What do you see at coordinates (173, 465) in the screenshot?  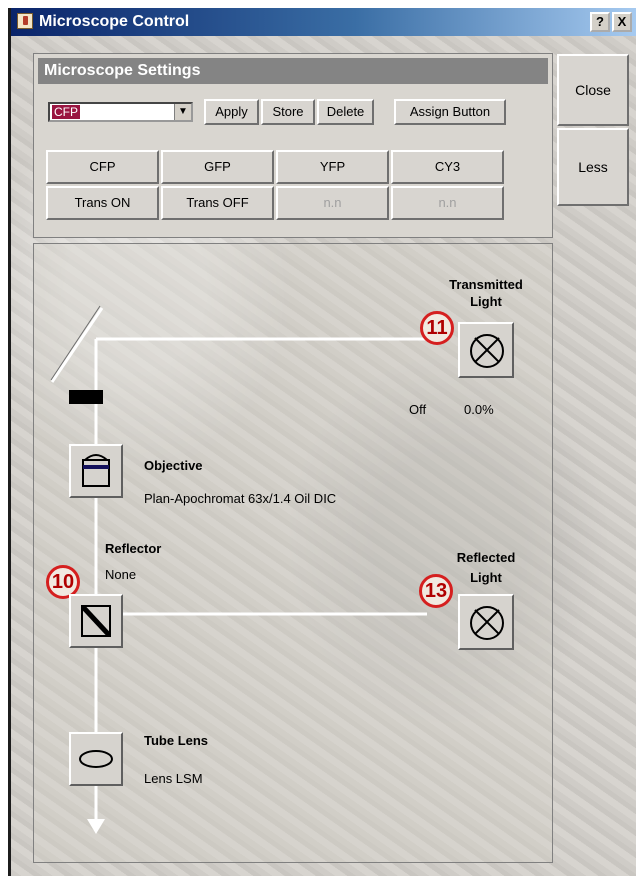 I see `objective-title: Objective` at bounding box center [173, 465].